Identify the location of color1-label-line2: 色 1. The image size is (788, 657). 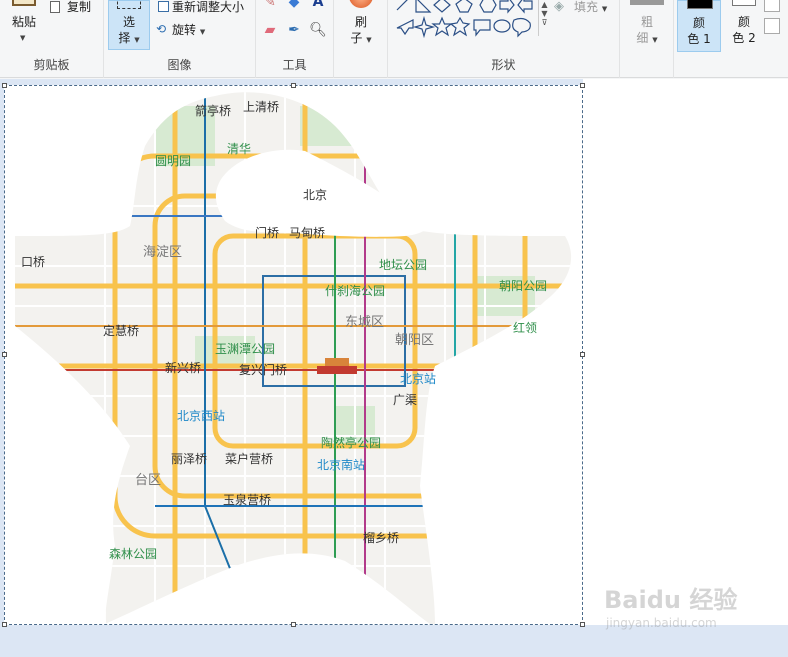
(699, 39).